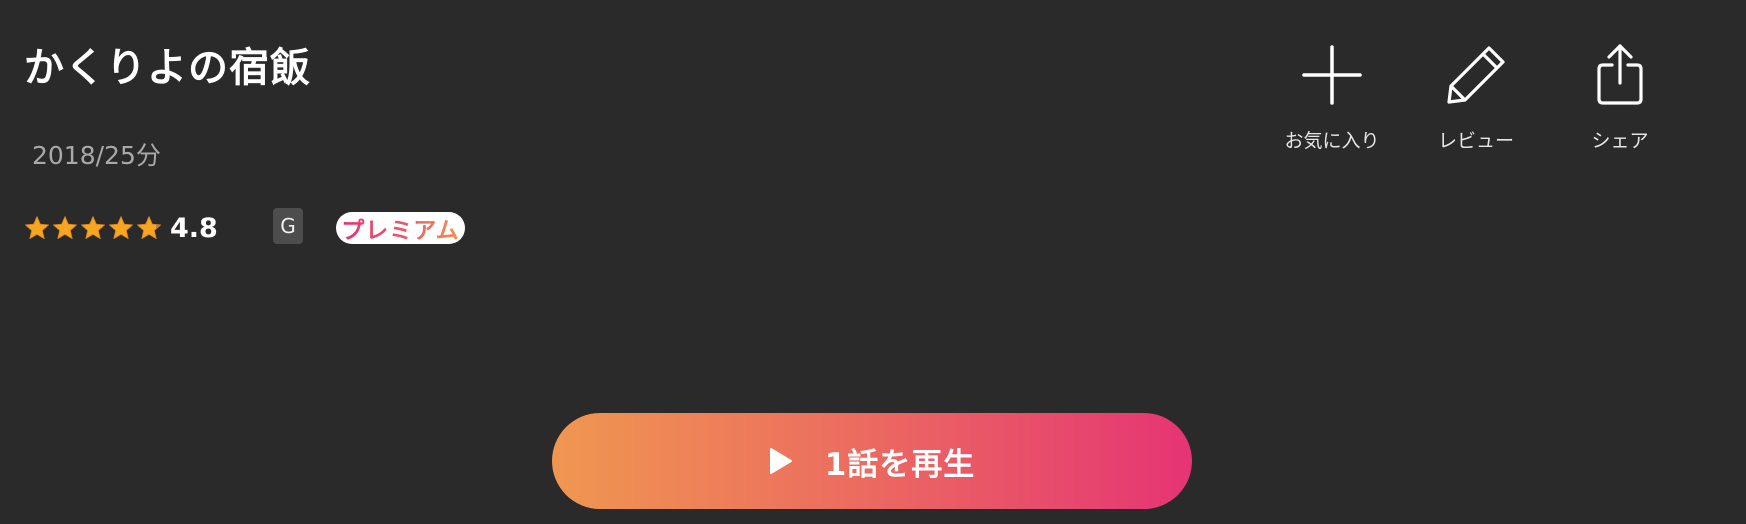 The height and width of the screenshot is (524, 1746). I want to click on premium-badge: プレミアム, so click(400, 228).